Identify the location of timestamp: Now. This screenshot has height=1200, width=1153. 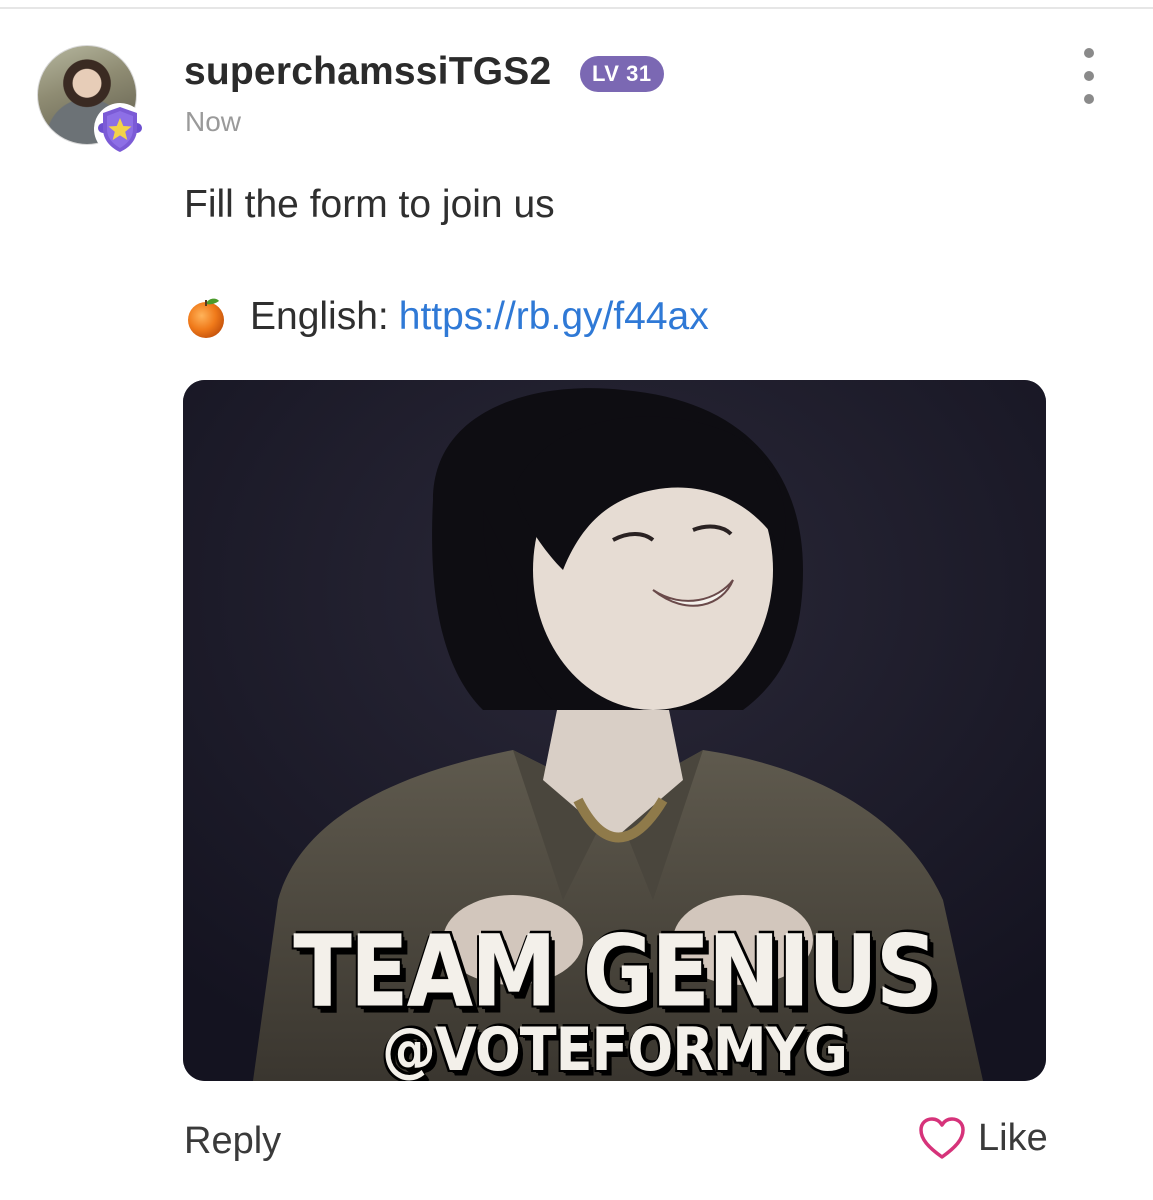
(213, 121).